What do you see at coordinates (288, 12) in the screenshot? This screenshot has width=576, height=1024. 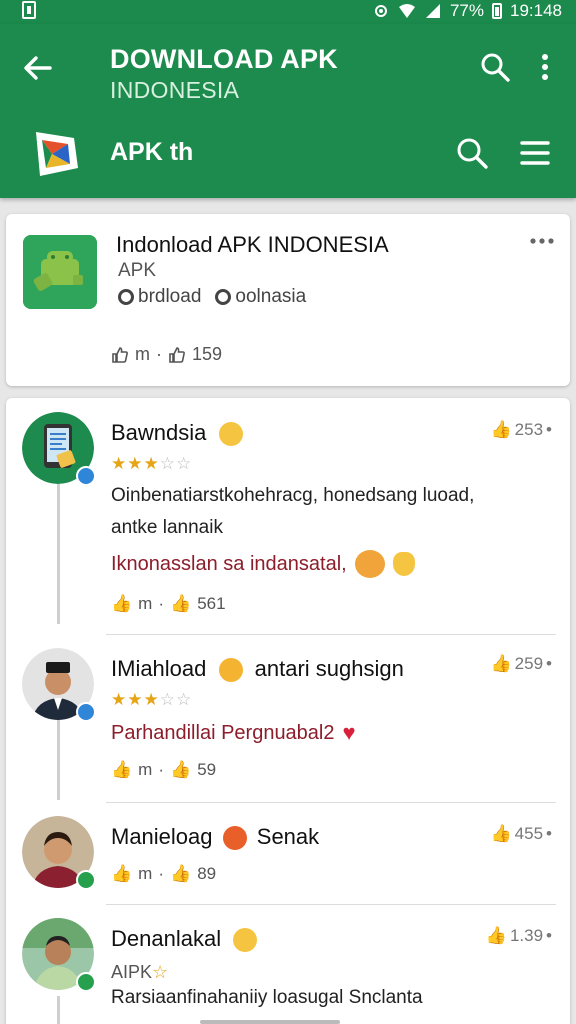 I see `status-bar: 77% 19:148` at bounding box center [288, 12].